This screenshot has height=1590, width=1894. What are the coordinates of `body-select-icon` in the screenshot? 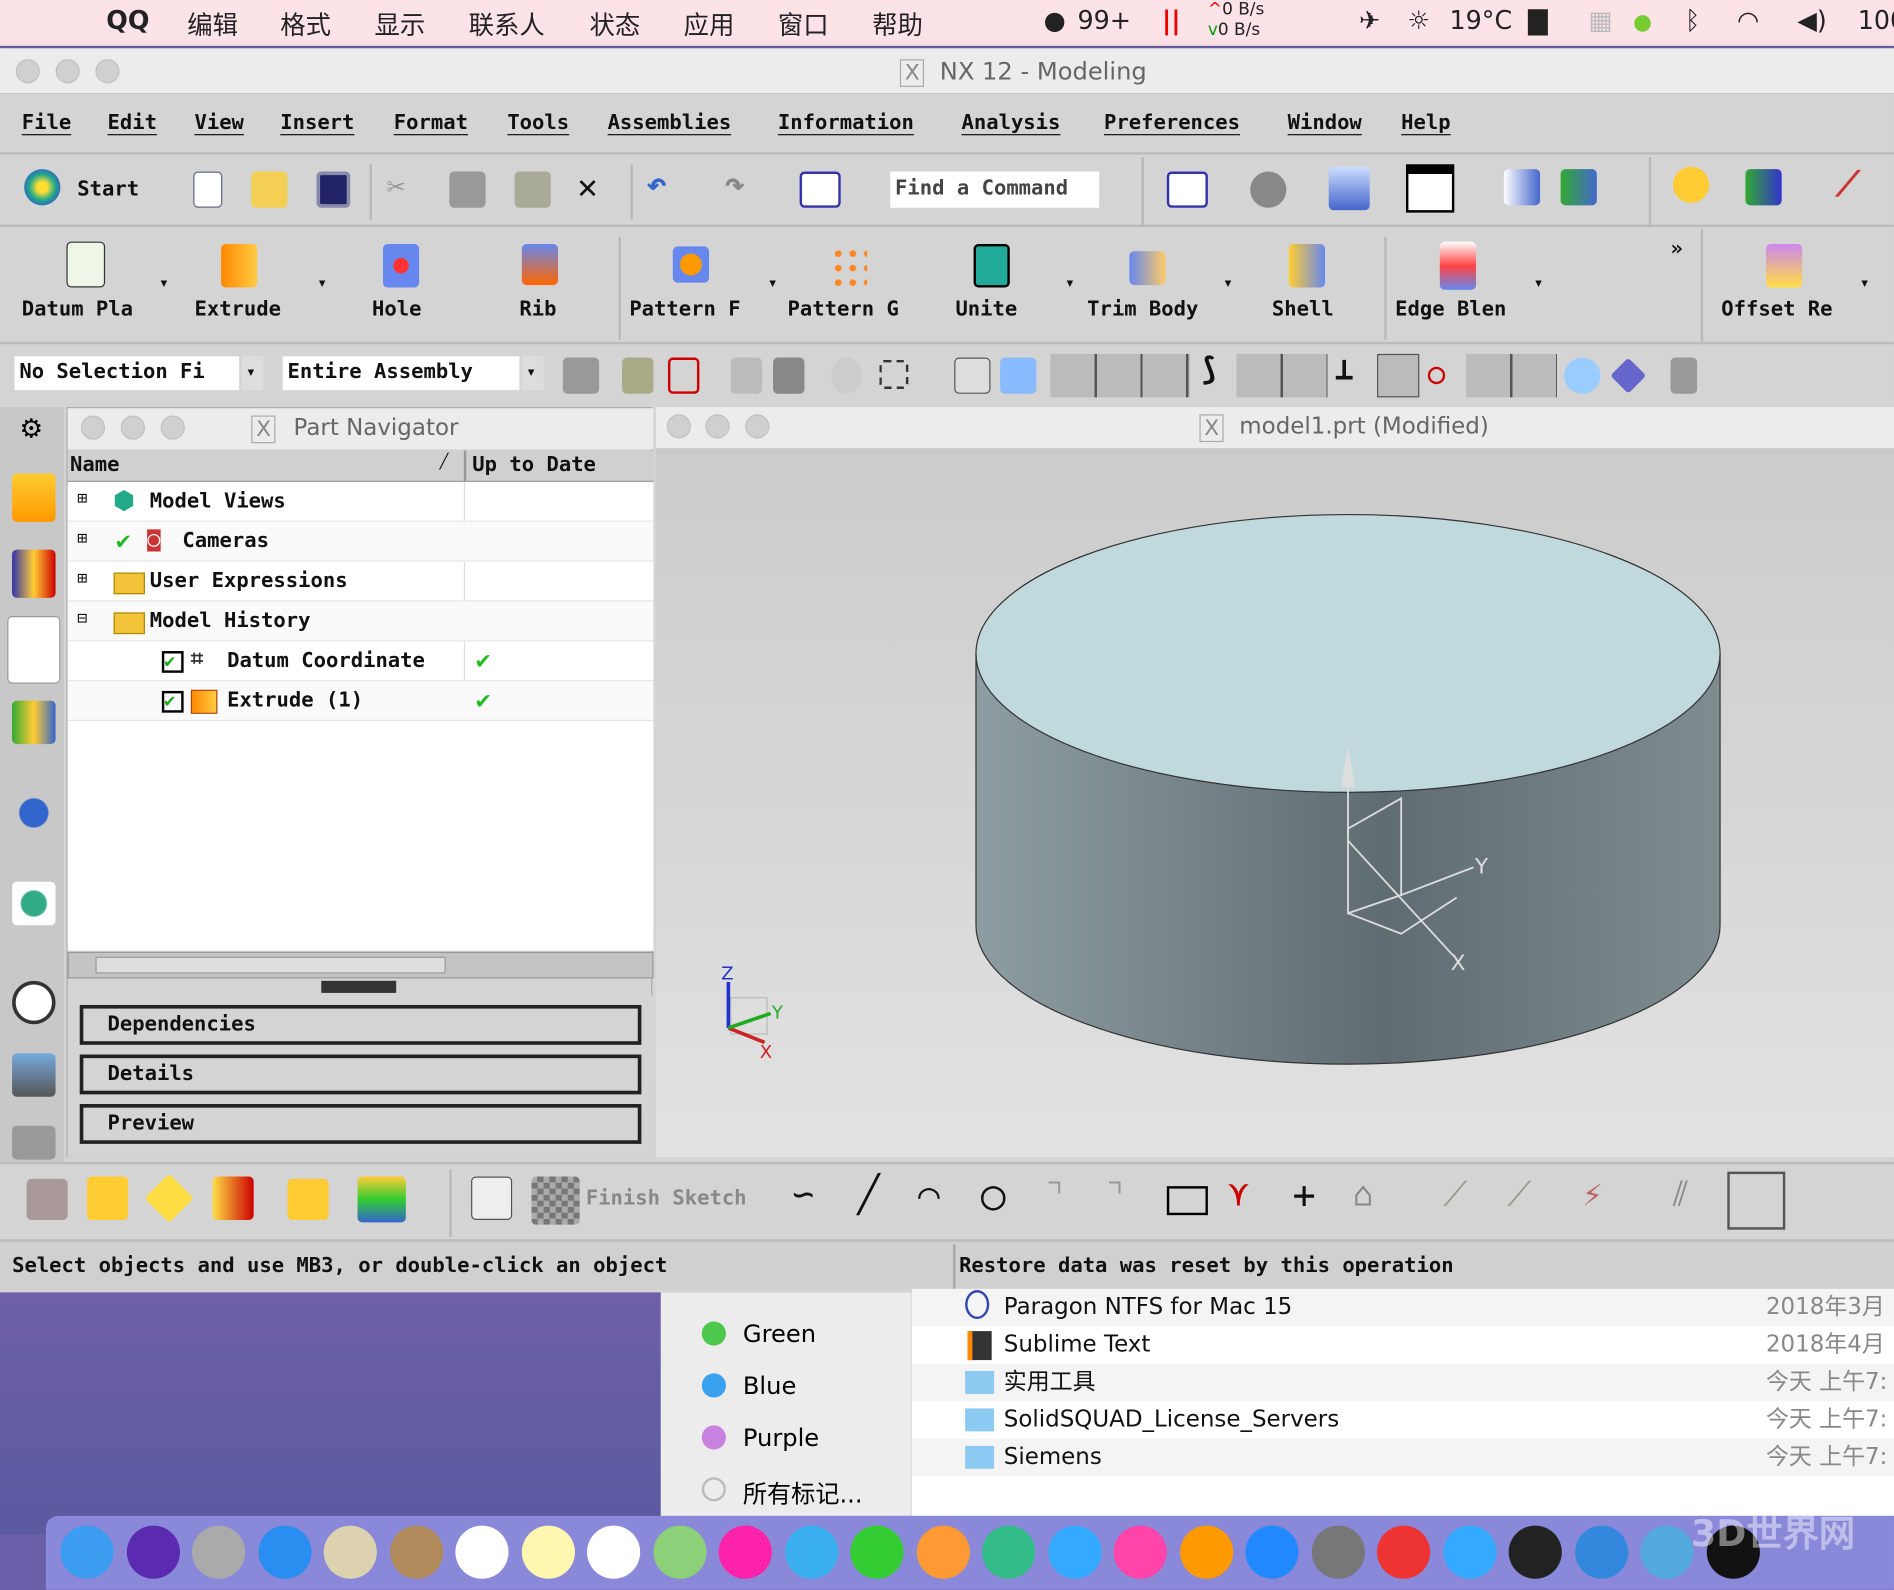 It's located at (972, 375).